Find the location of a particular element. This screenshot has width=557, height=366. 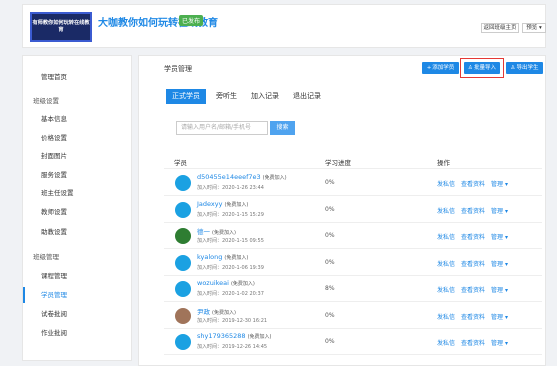

export-students-label: 导出学生 is located at coordinates (527, 68).